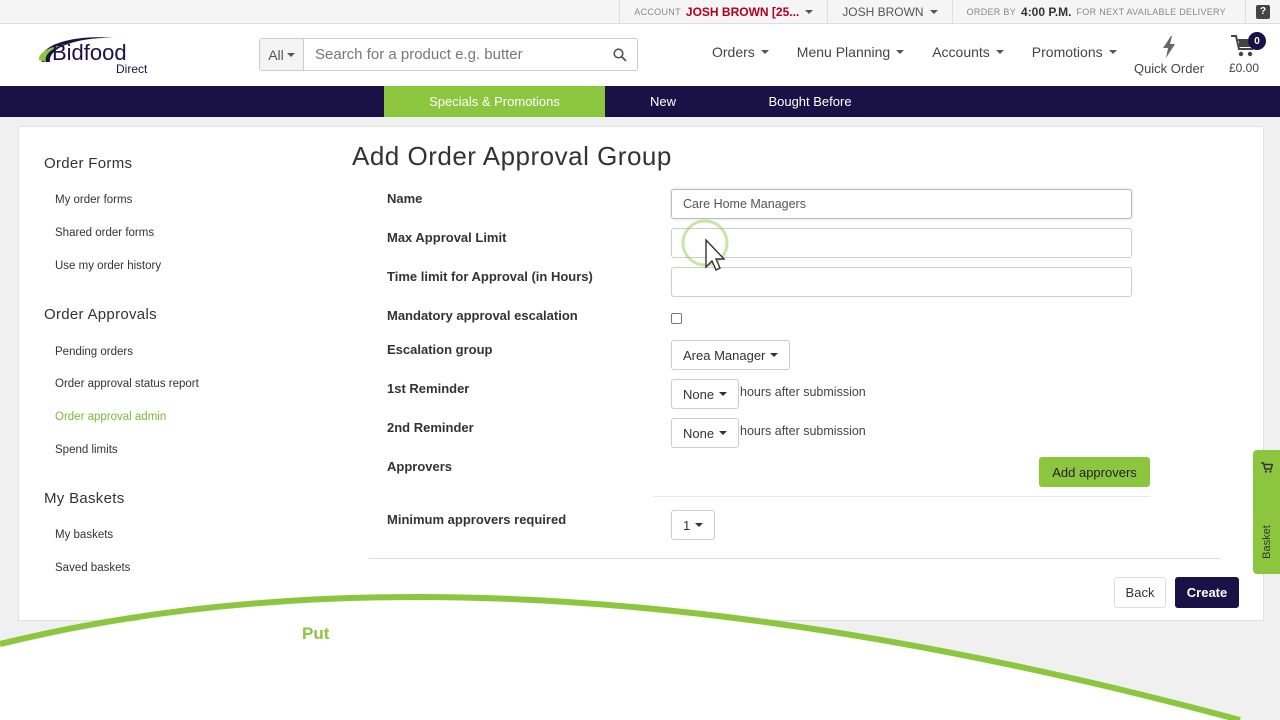 This screenshot has width=1280, height=720. I want to click on logo-subtext: Direct, so click(132, 69).